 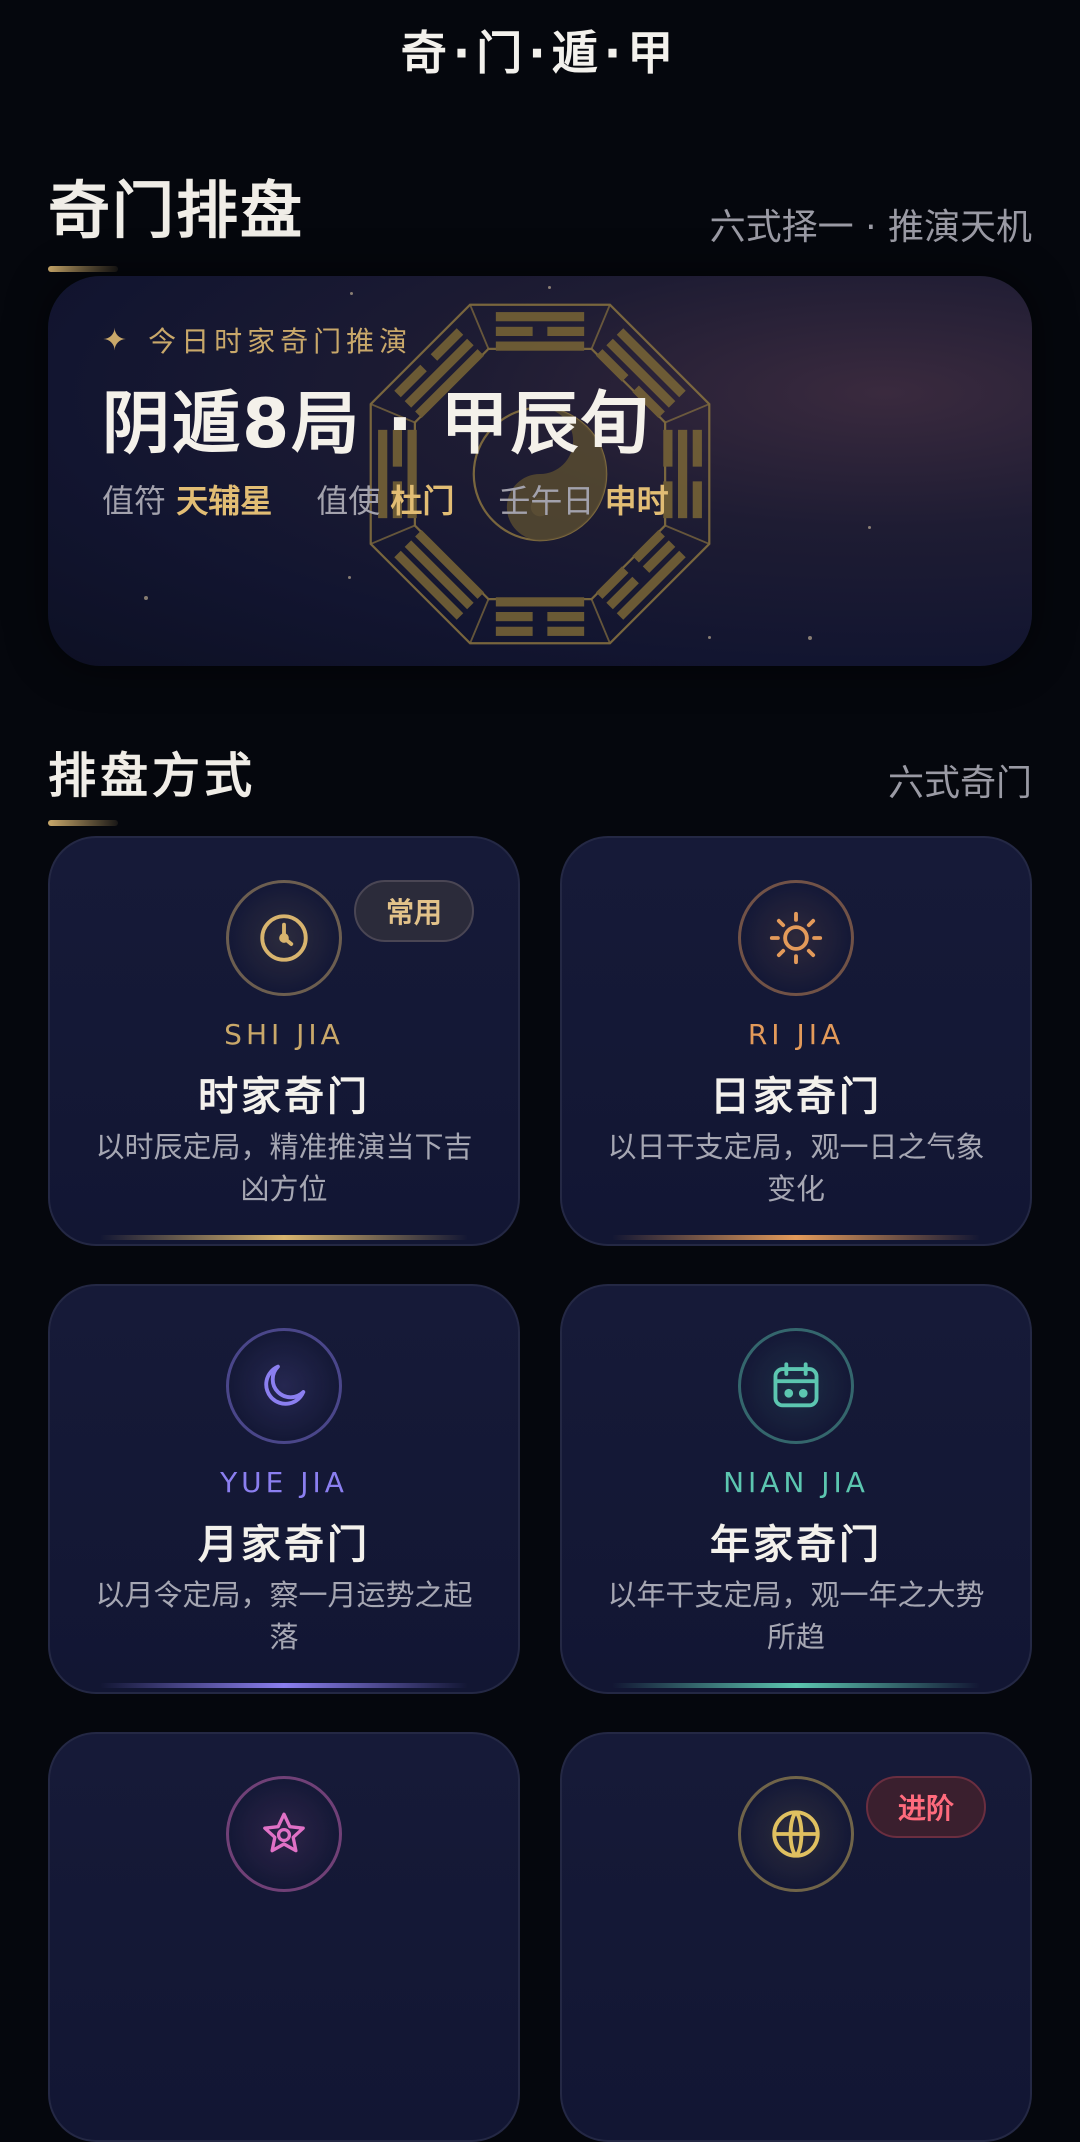 I want to click on hero-info: 值符 天辅星 值使 杜门 壬午日 申时, so click(x=385, y=499).